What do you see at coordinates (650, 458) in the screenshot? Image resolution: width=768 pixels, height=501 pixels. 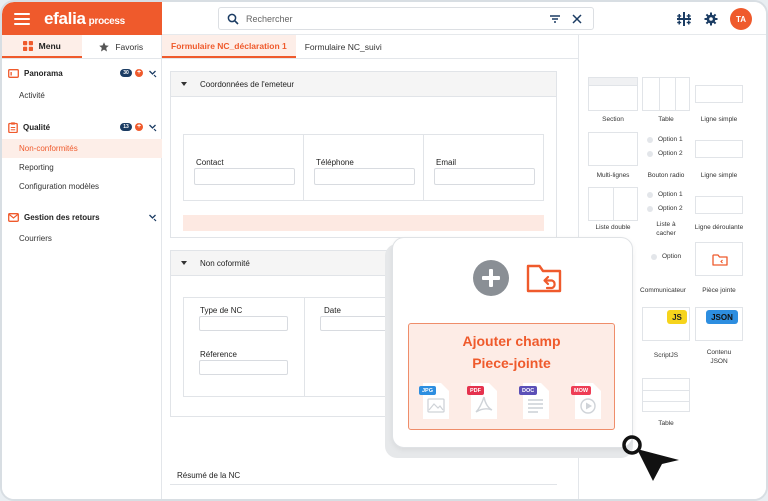 I see `mouse-cursor-icon` at bounding box center [650, 458].